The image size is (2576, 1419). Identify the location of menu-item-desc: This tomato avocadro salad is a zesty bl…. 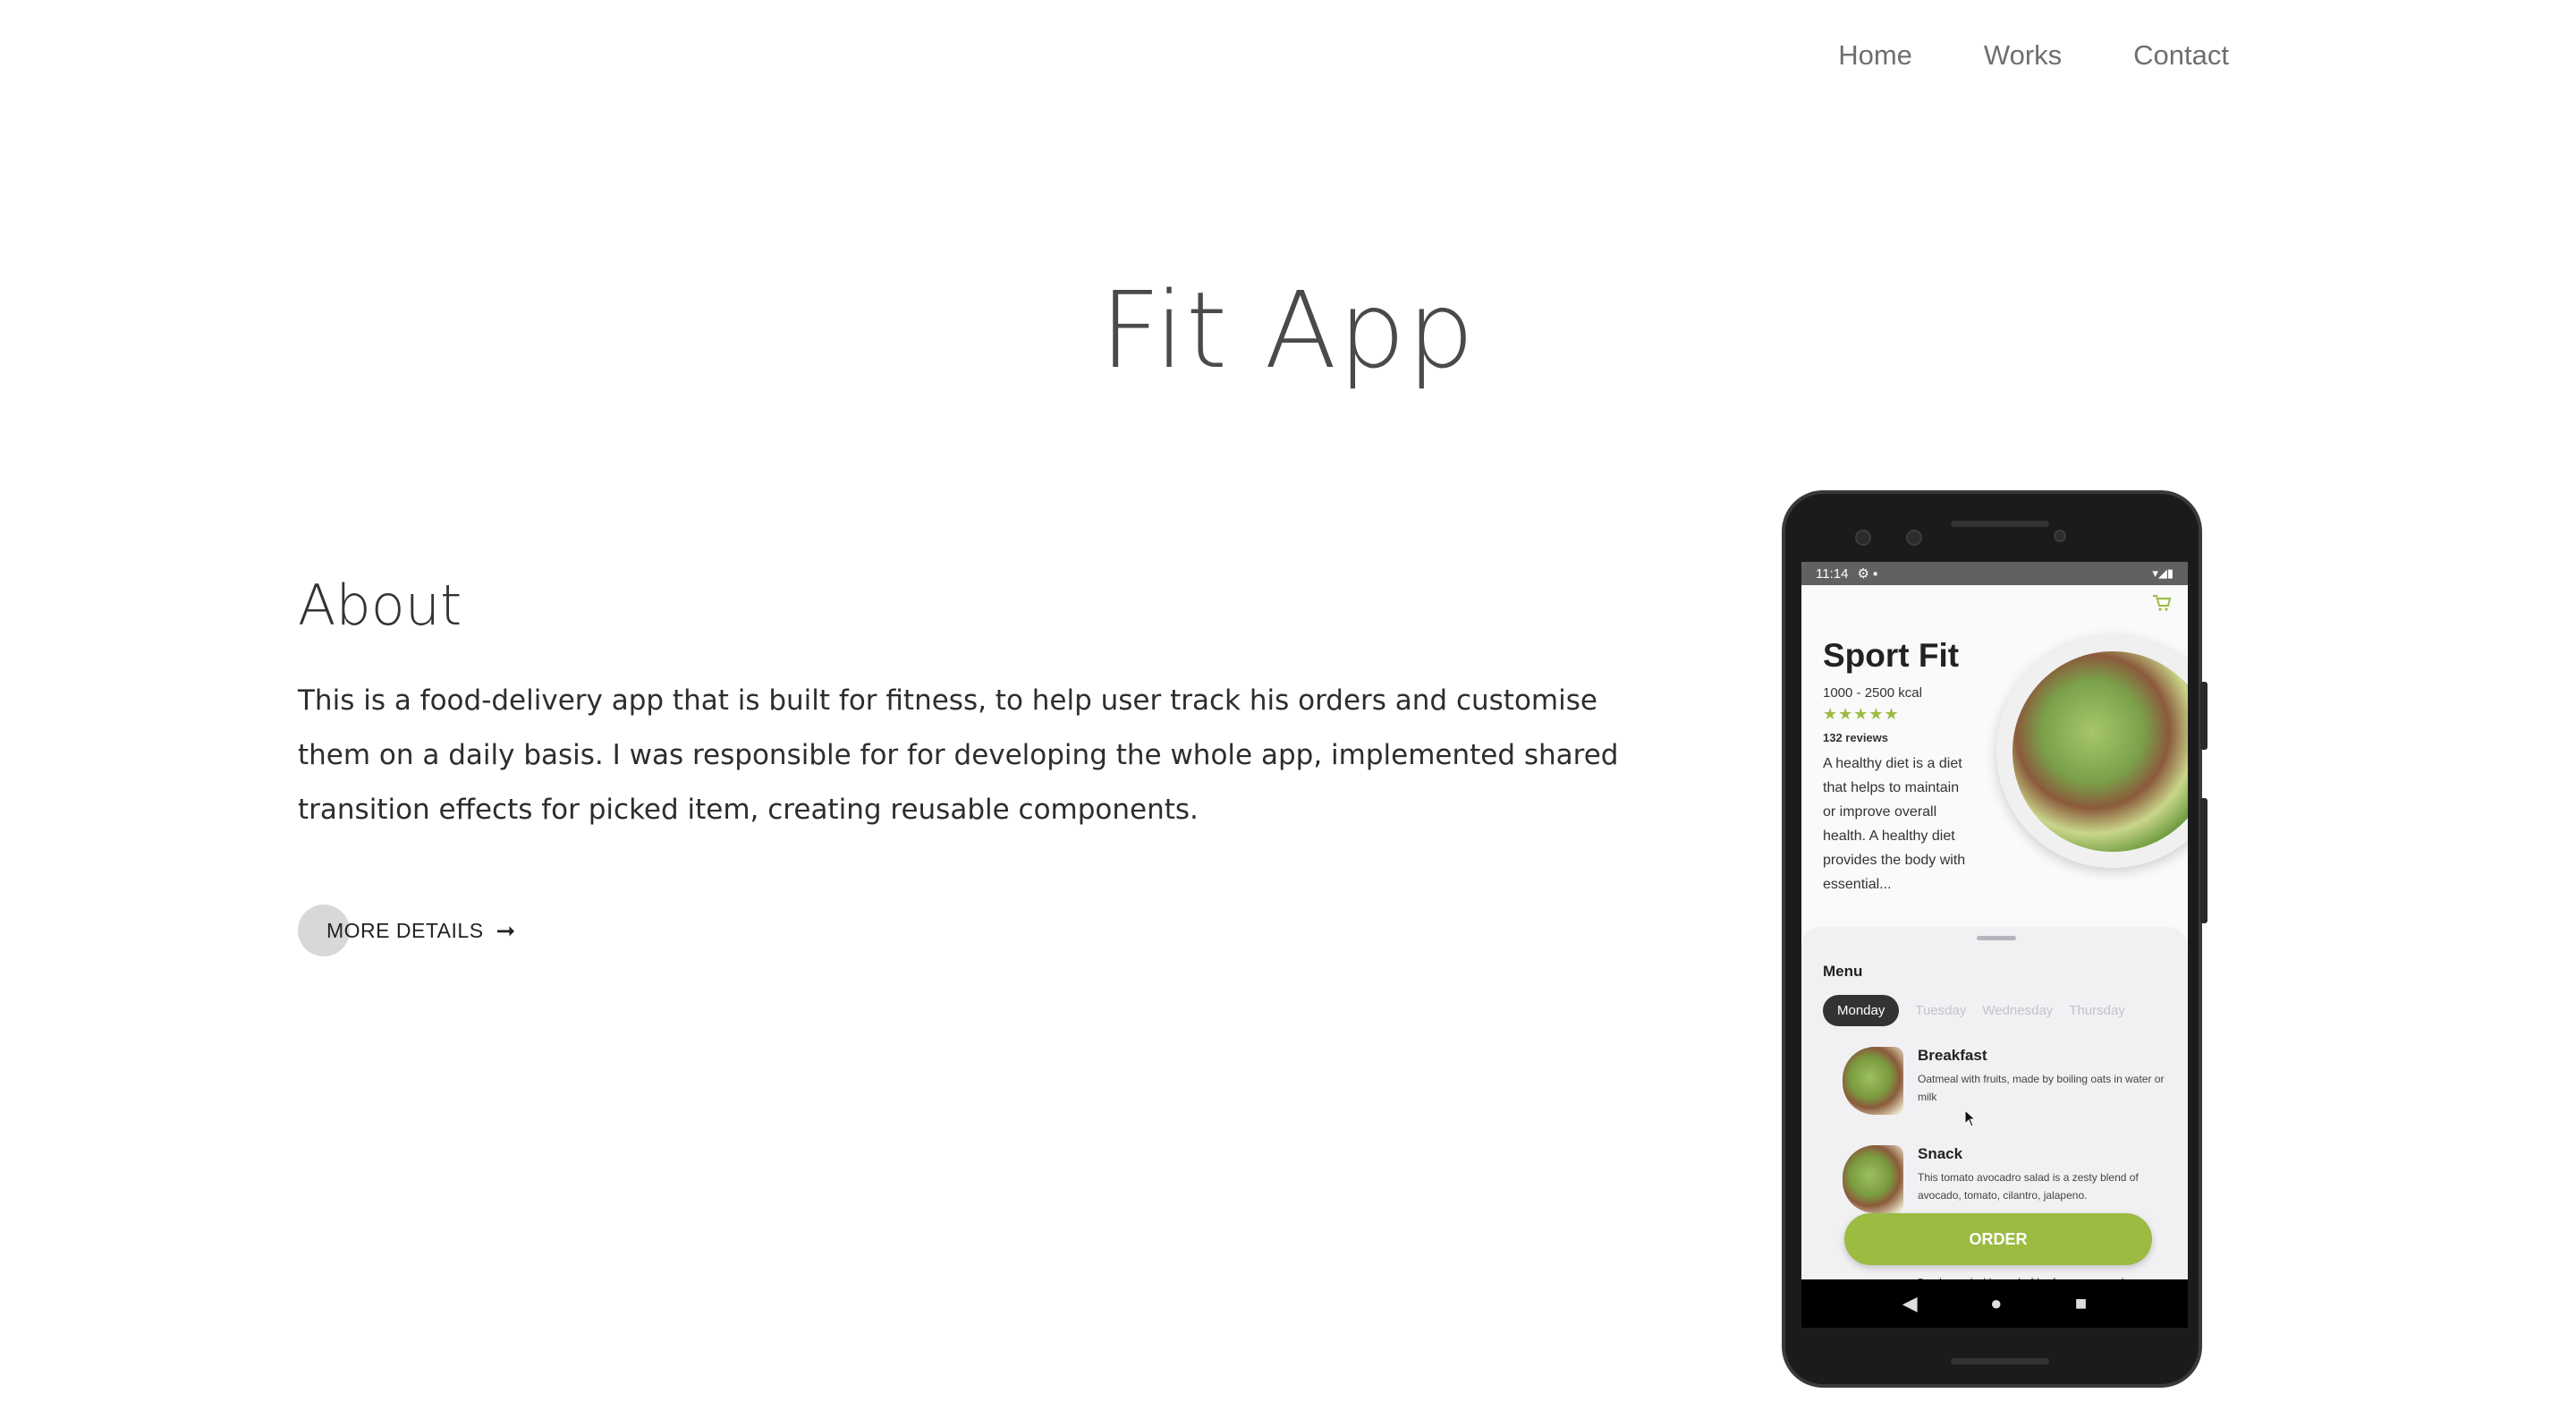
(2028, 1186).